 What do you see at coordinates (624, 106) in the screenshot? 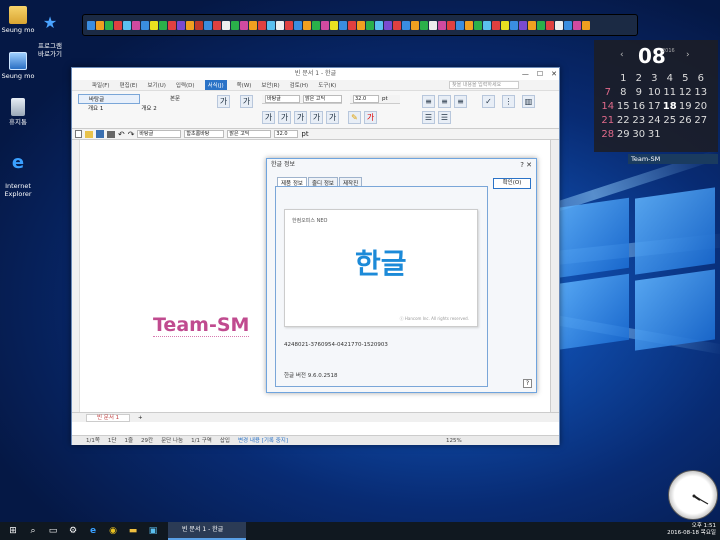
I see `calendar-day: 15` at bounding box center [624, 106].